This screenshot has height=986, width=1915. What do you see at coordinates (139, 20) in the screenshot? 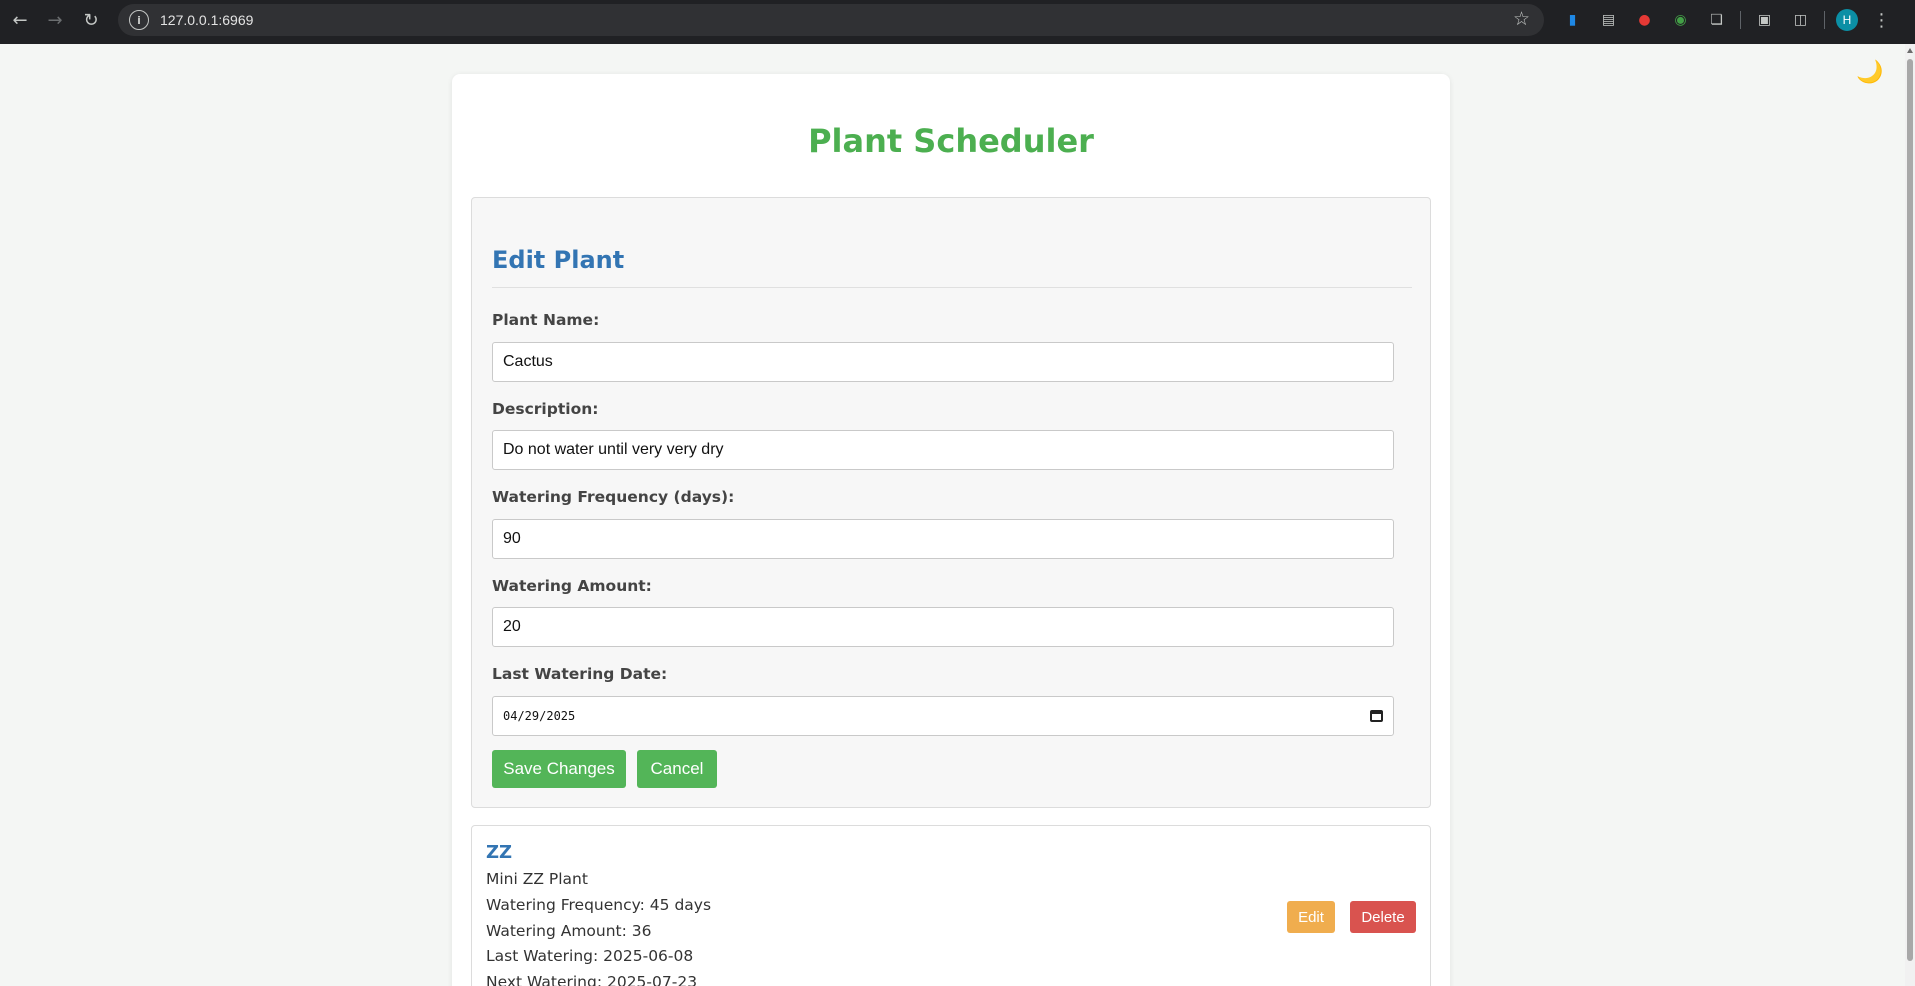
I see `site-info-icon: i` at bounding box center [139, 20].